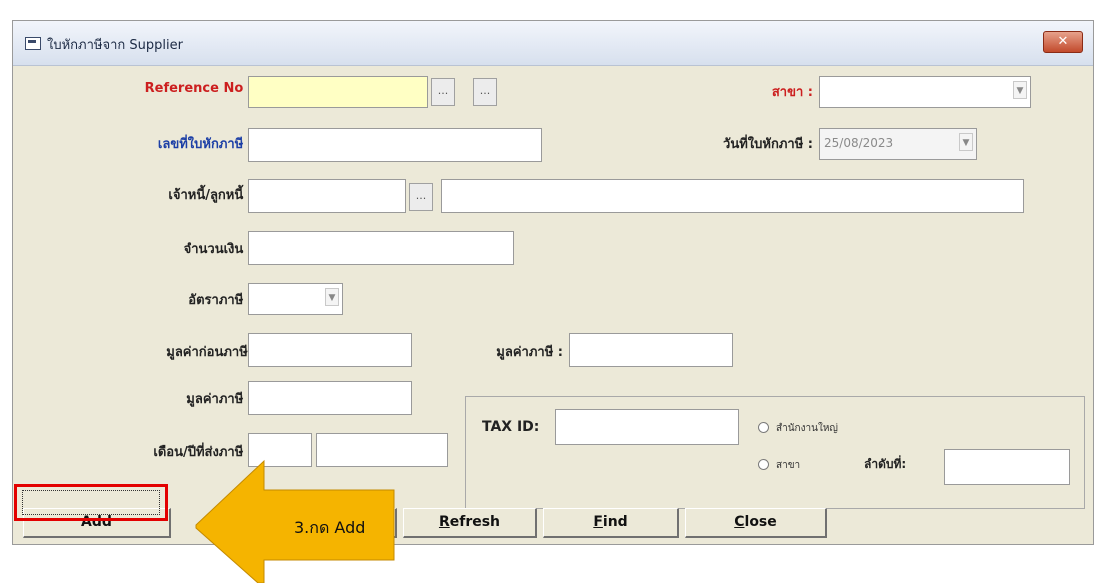 This screenshot has height=583, width=1099. I want to click on annotation-layer: 3.กด Add, so click(295, 521).